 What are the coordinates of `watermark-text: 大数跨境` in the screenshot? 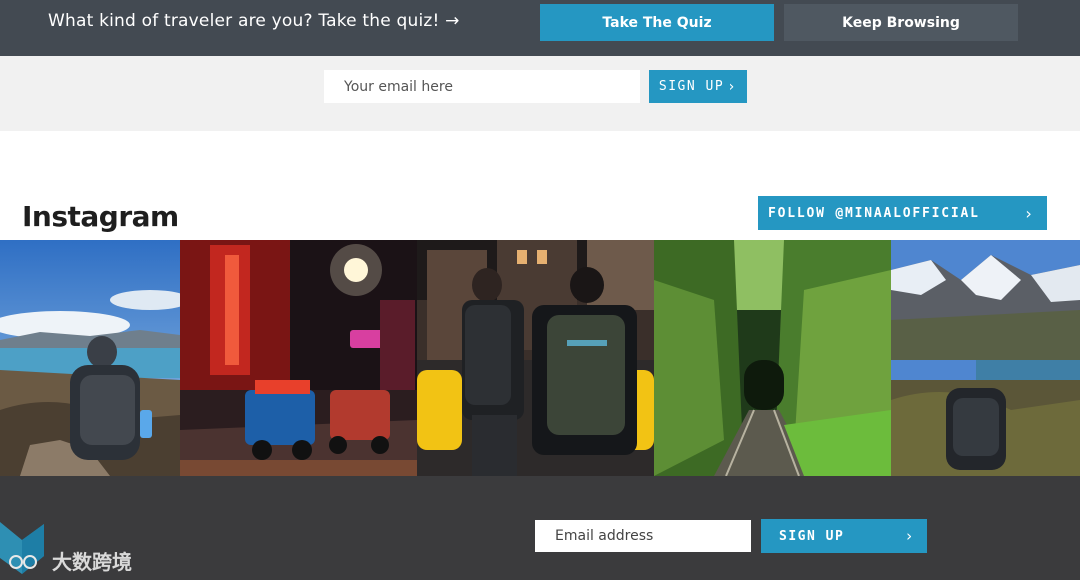 It's located at (92, 562).